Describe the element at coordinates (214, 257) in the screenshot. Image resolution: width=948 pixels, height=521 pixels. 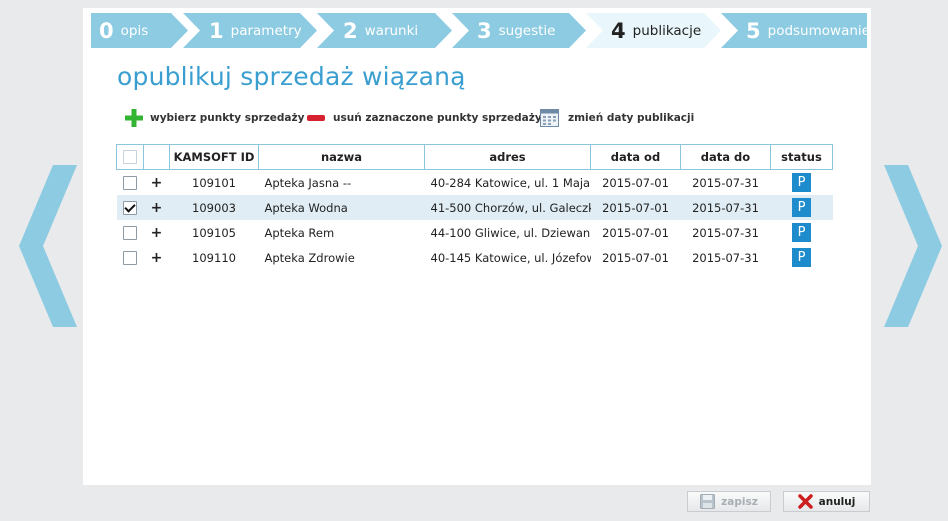
I see `cell-id: 109110` at that location.